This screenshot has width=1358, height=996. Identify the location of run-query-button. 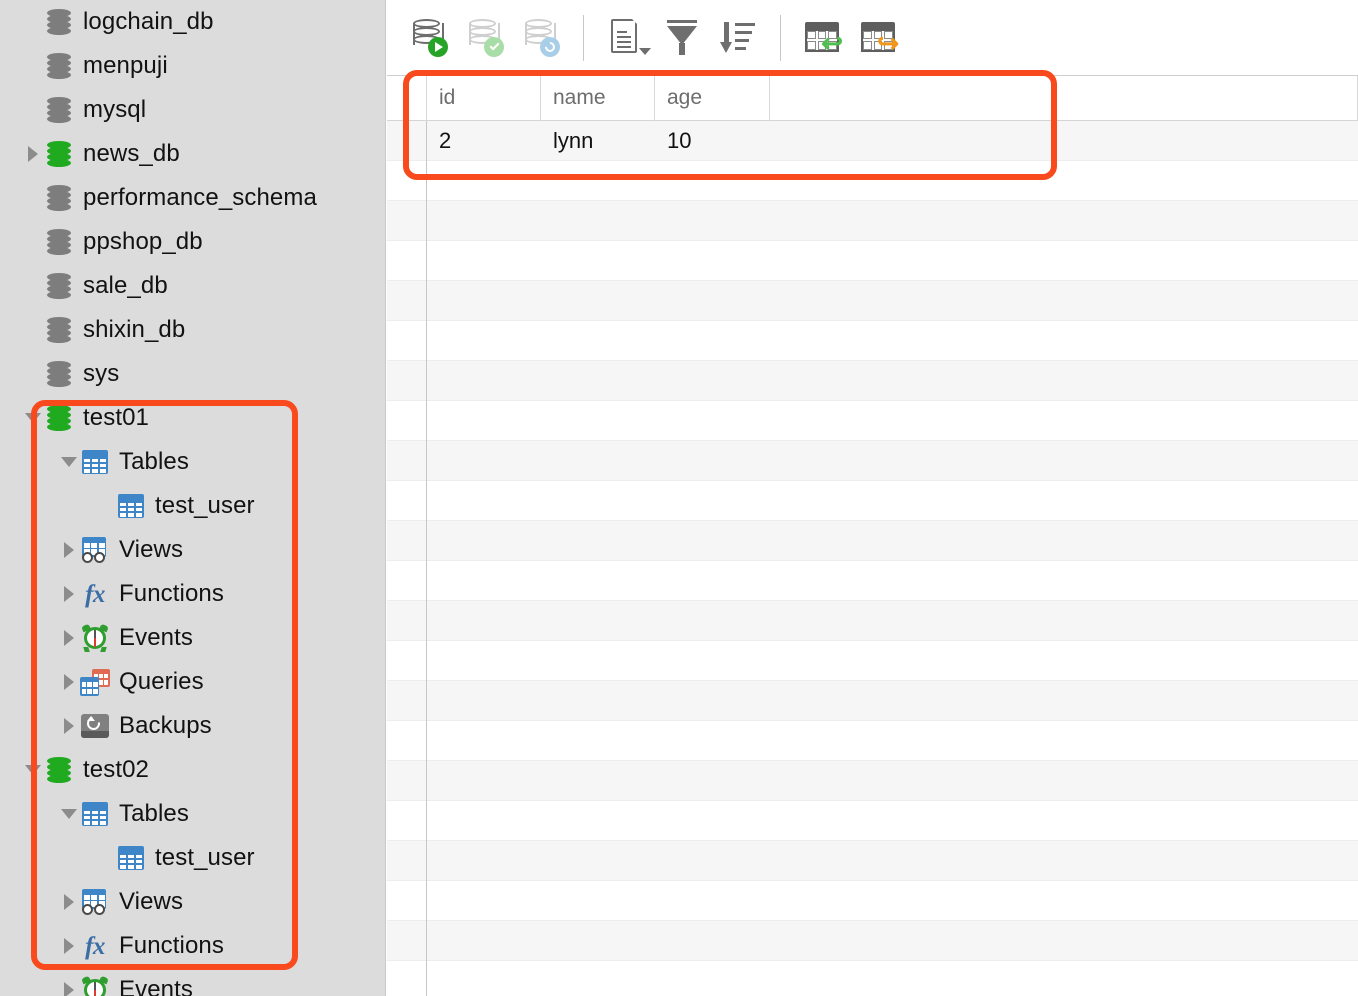
(429, 38).